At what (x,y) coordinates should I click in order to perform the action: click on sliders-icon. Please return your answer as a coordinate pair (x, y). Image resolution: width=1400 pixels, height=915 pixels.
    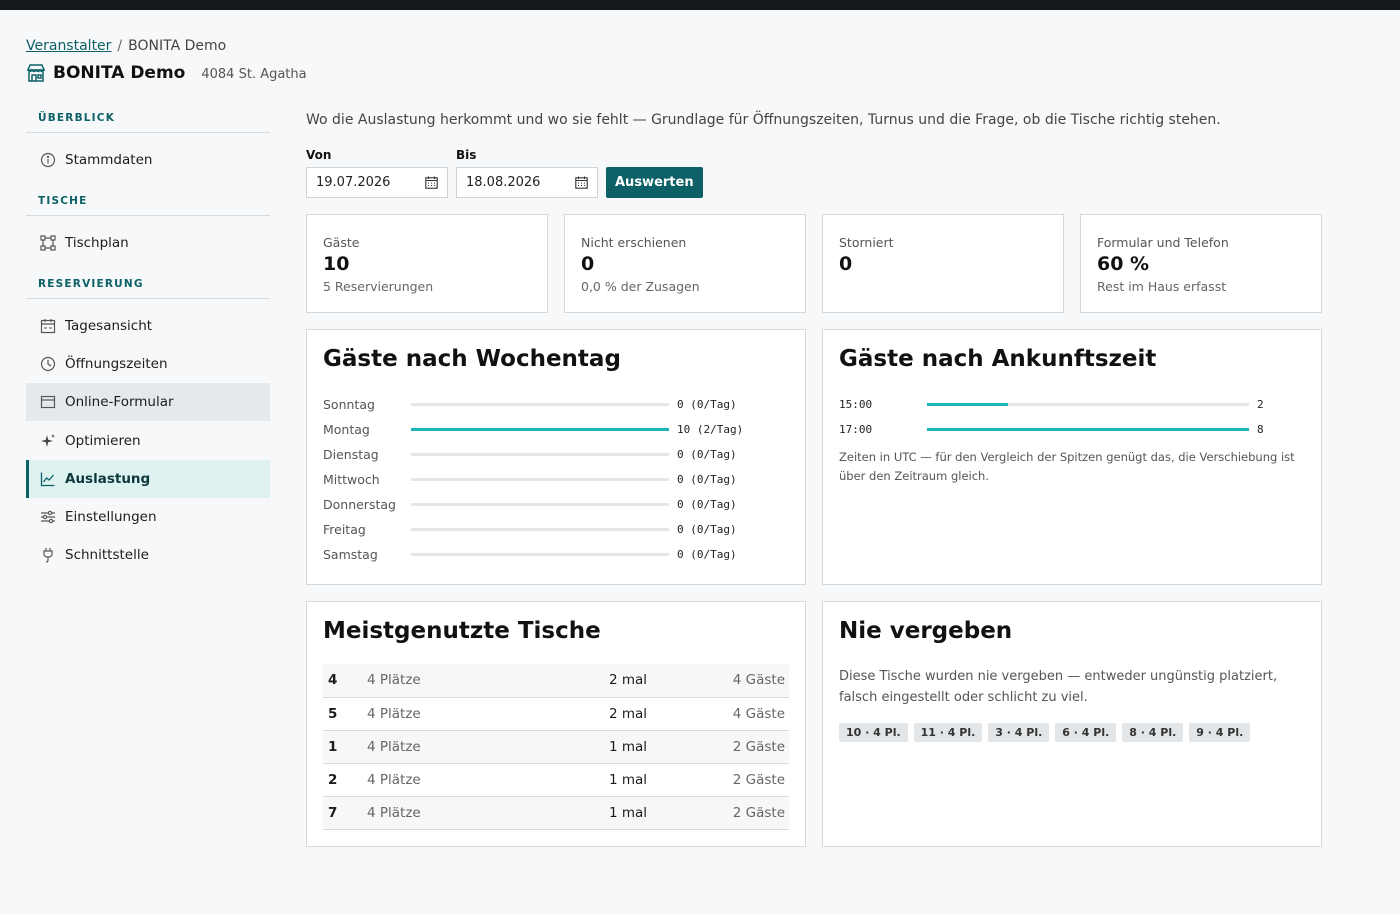
    Looking at the image, I should click on (48, 517).